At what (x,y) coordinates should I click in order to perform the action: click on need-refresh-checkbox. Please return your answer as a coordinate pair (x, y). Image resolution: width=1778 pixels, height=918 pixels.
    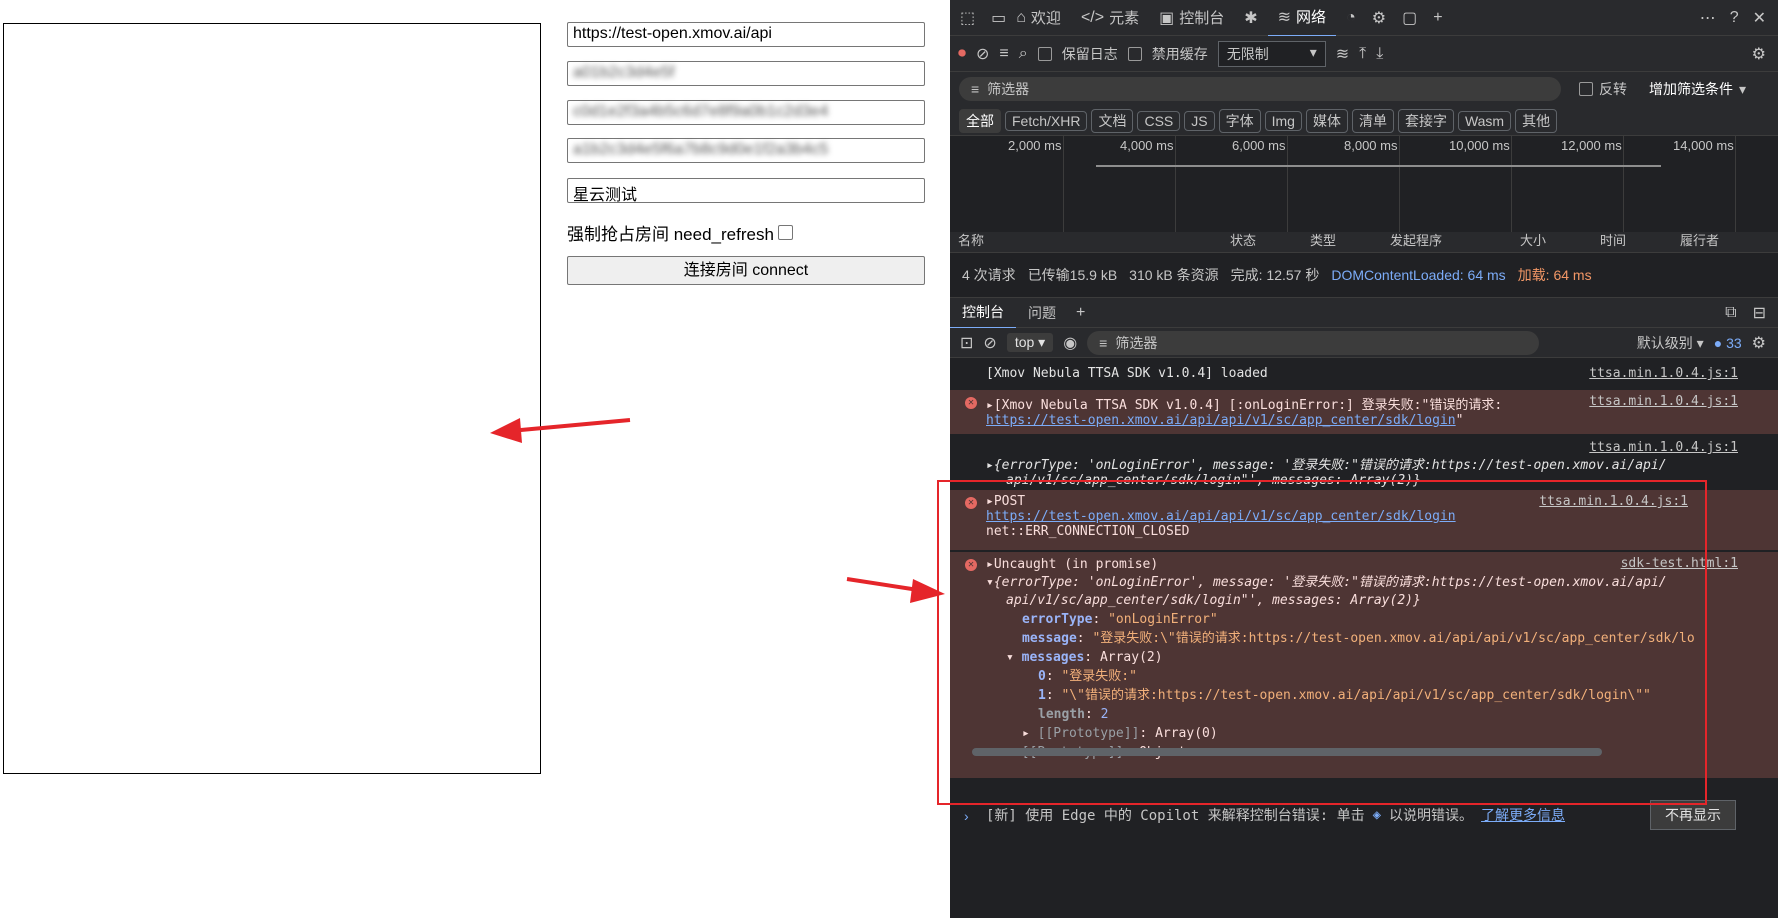
    Looking at the image, I should click on (785, 232).